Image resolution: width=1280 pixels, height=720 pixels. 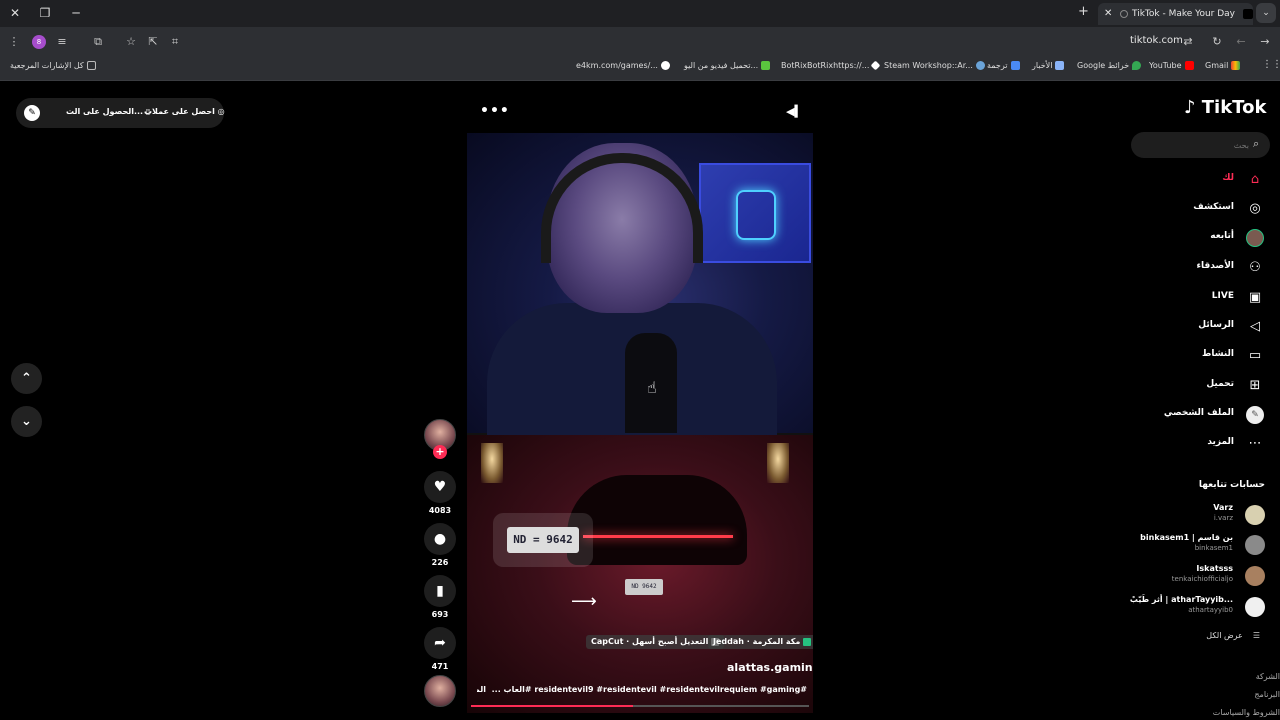 I want to click on close-window-icon: ✕, so click(x=15, y=13).